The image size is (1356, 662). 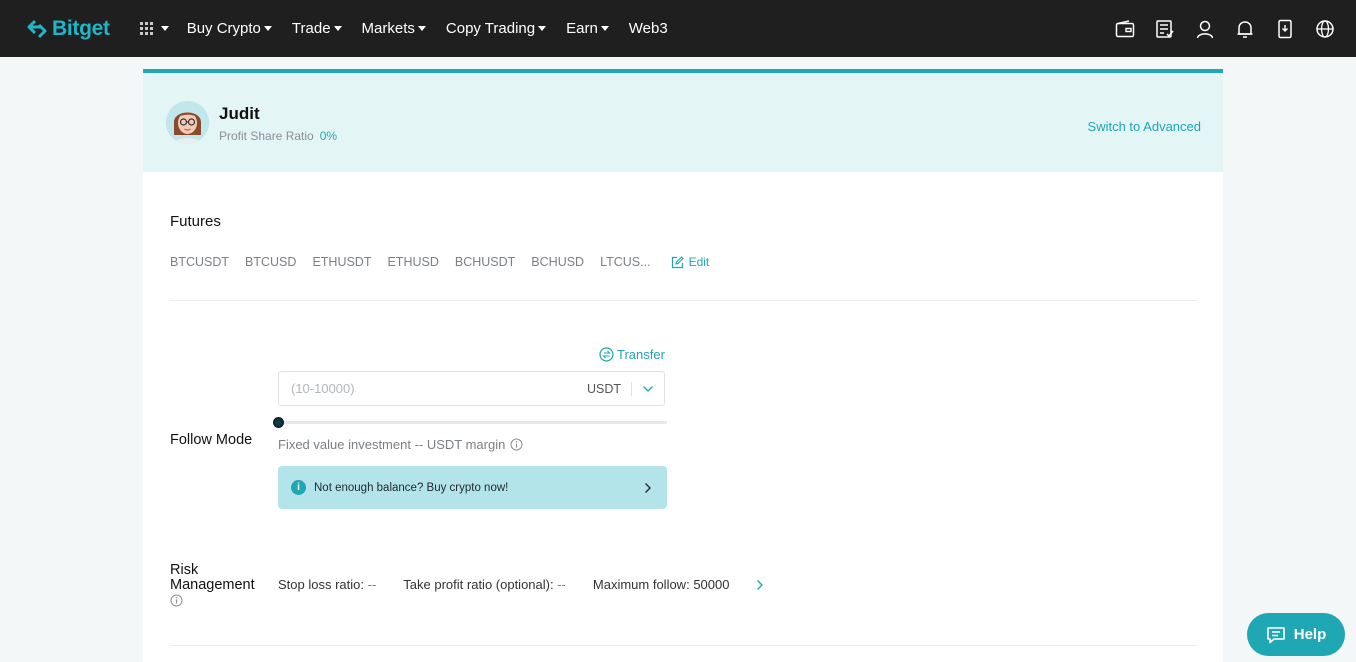 What do you see at coordinates (490, 28) in the screenshot?
I see `nav-label: Copy Trading` at bounding box center [490, 28].